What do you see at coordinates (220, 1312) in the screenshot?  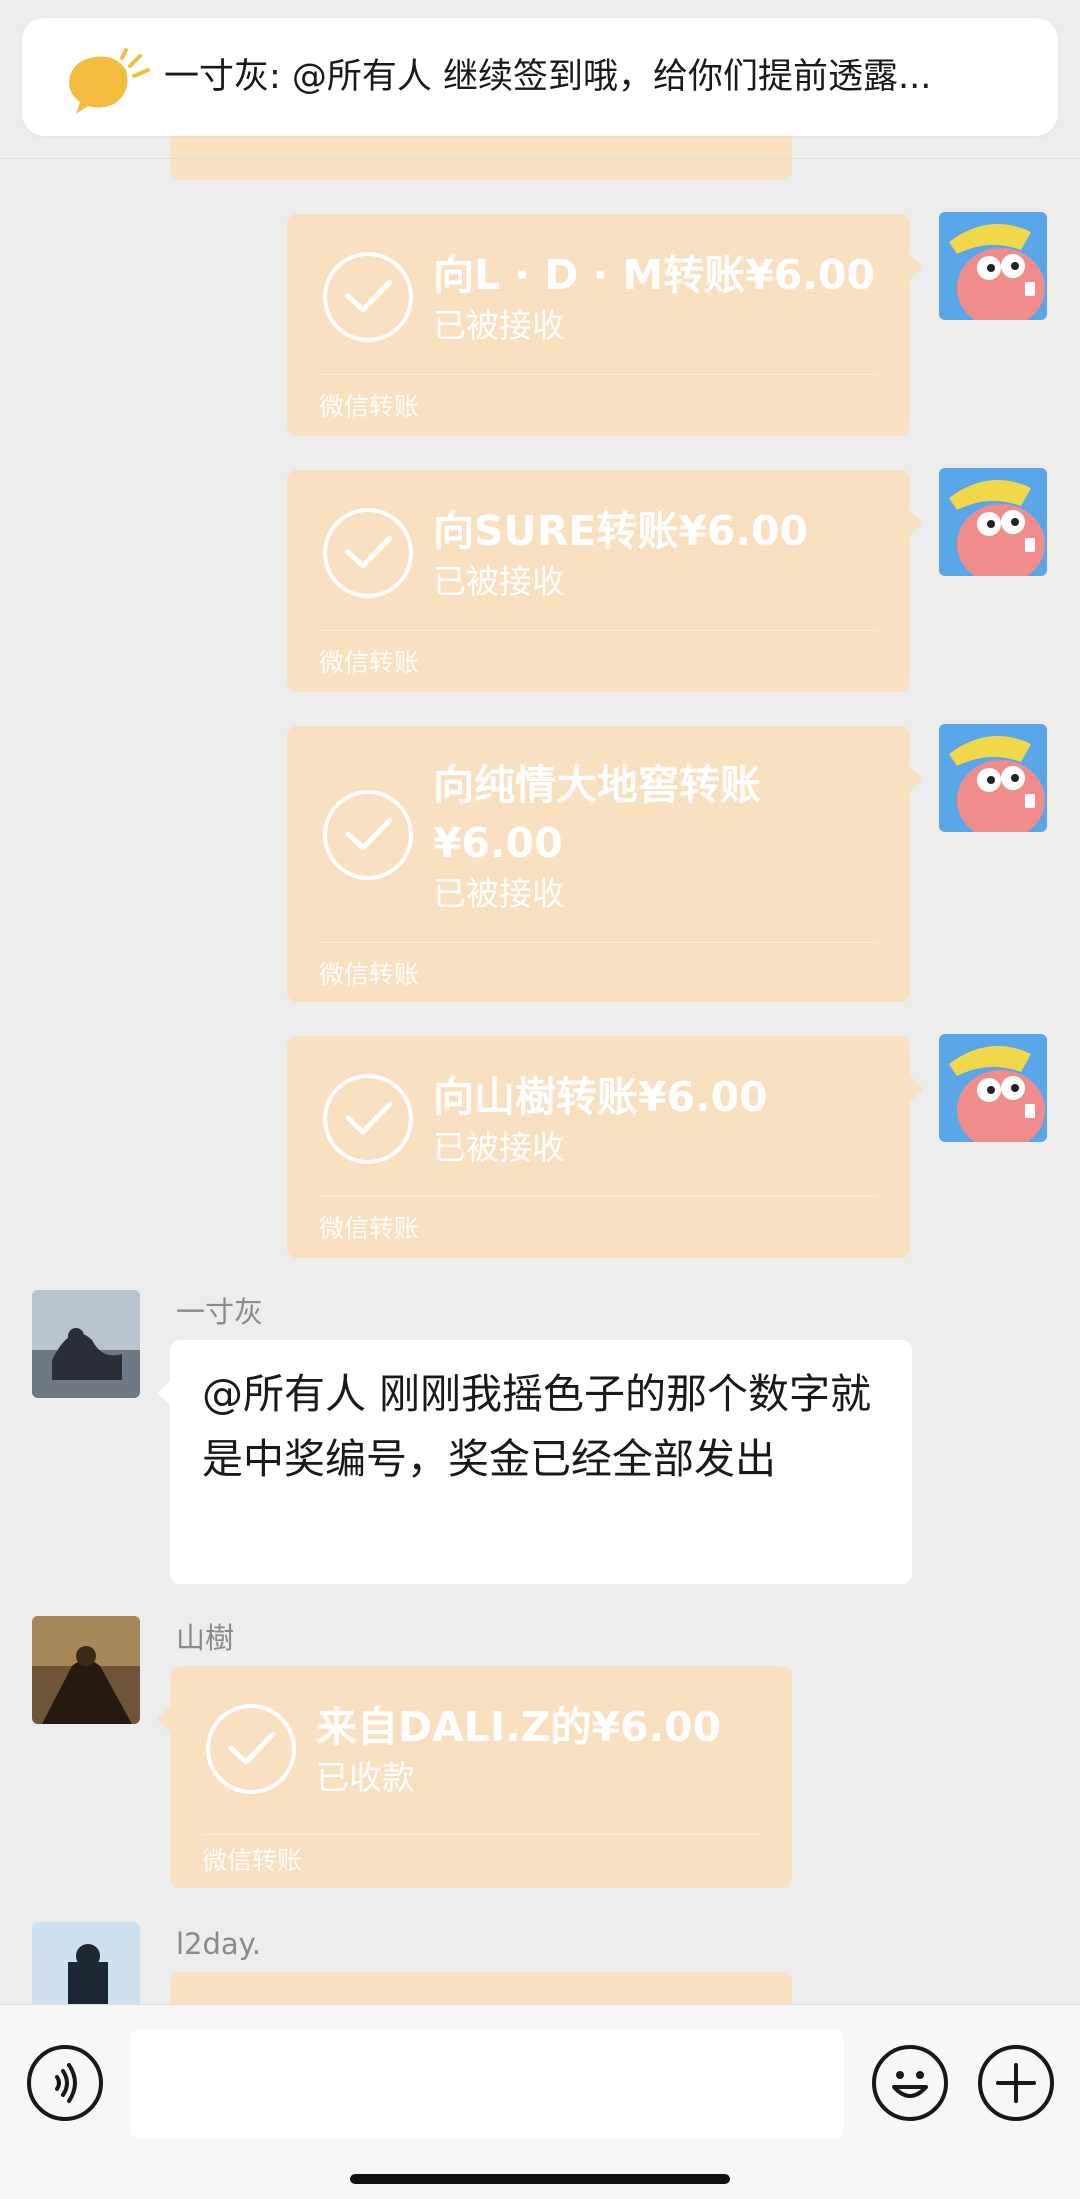 I see `sender-name: 一寸灰` at bounding box center [220, 1312].